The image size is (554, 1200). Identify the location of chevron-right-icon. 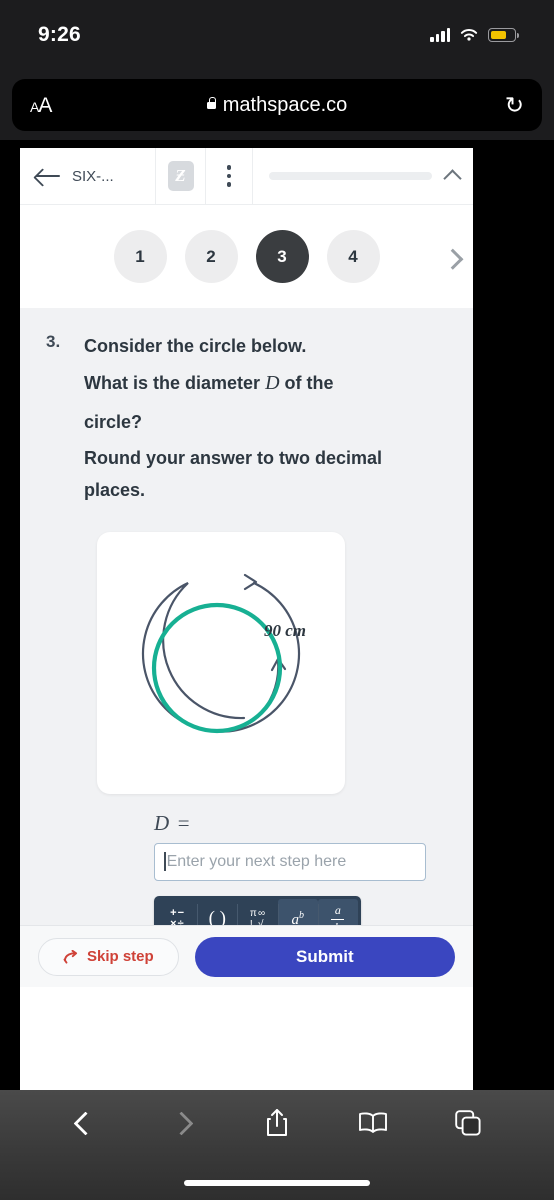
(453, 259).